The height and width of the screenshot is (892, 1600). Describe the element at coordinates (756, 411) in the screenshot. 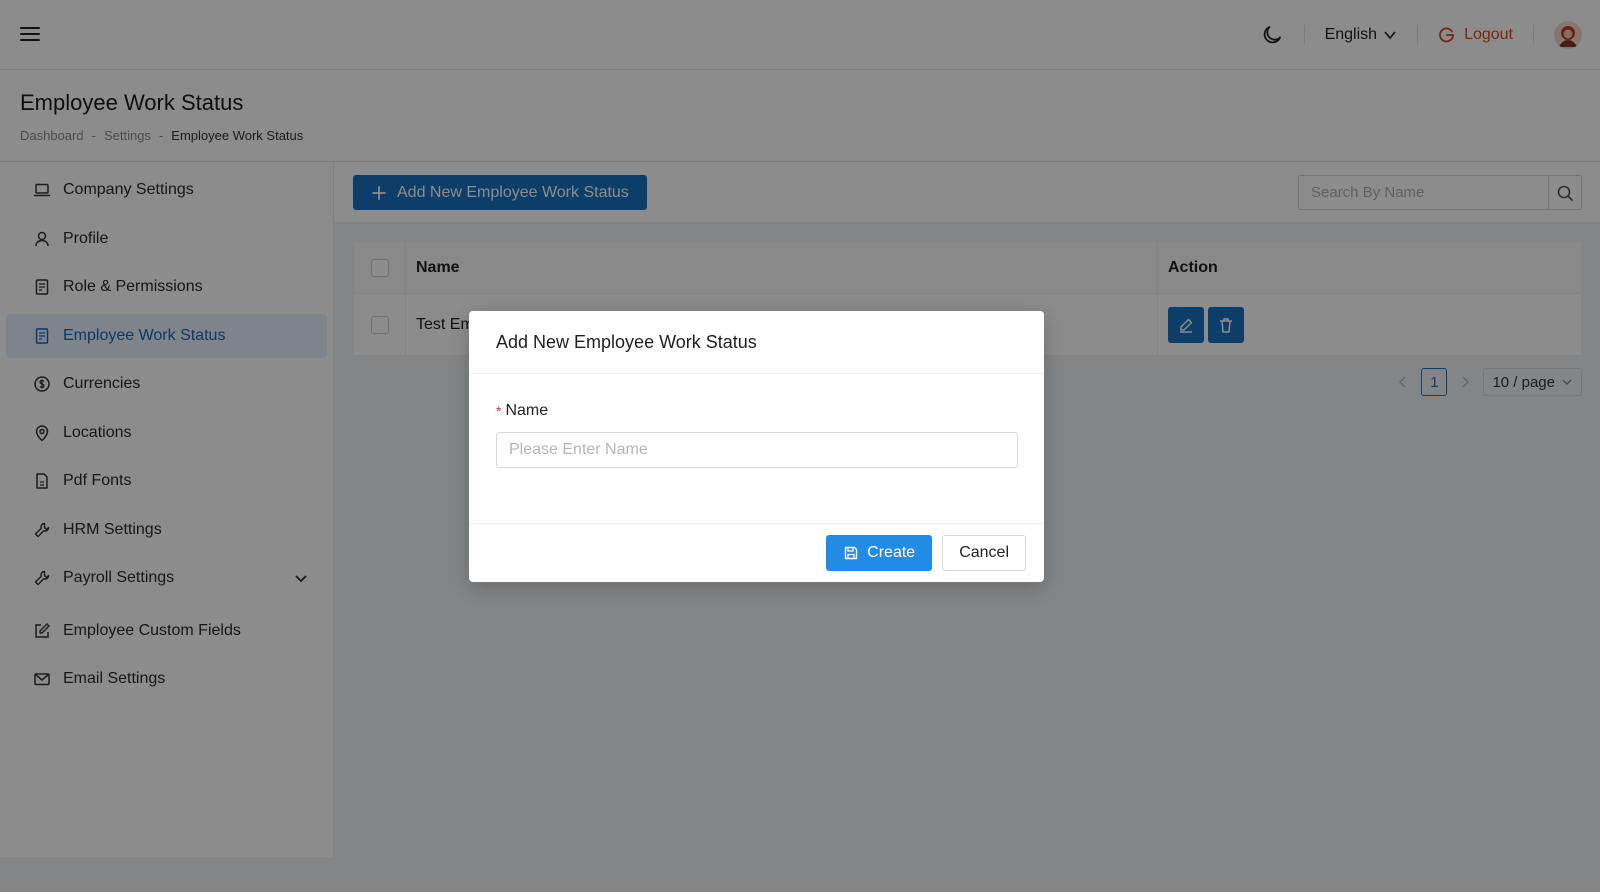

I see `name-field-label: * Name` at that location.